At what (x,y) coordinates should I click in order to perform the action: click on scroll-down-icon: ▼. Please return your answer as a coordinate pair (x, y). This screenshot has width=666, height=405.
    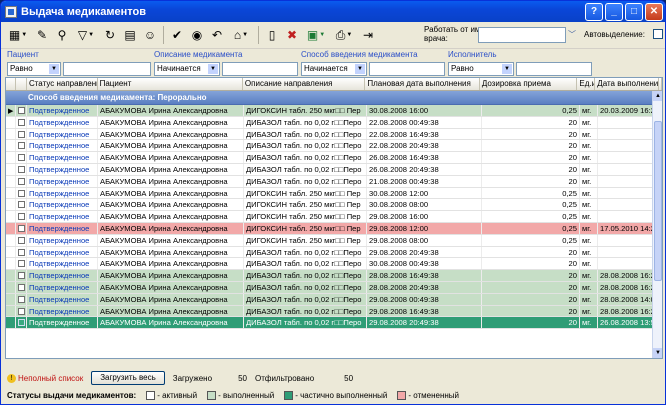
    Looking at the image, I should click on (657, 353).